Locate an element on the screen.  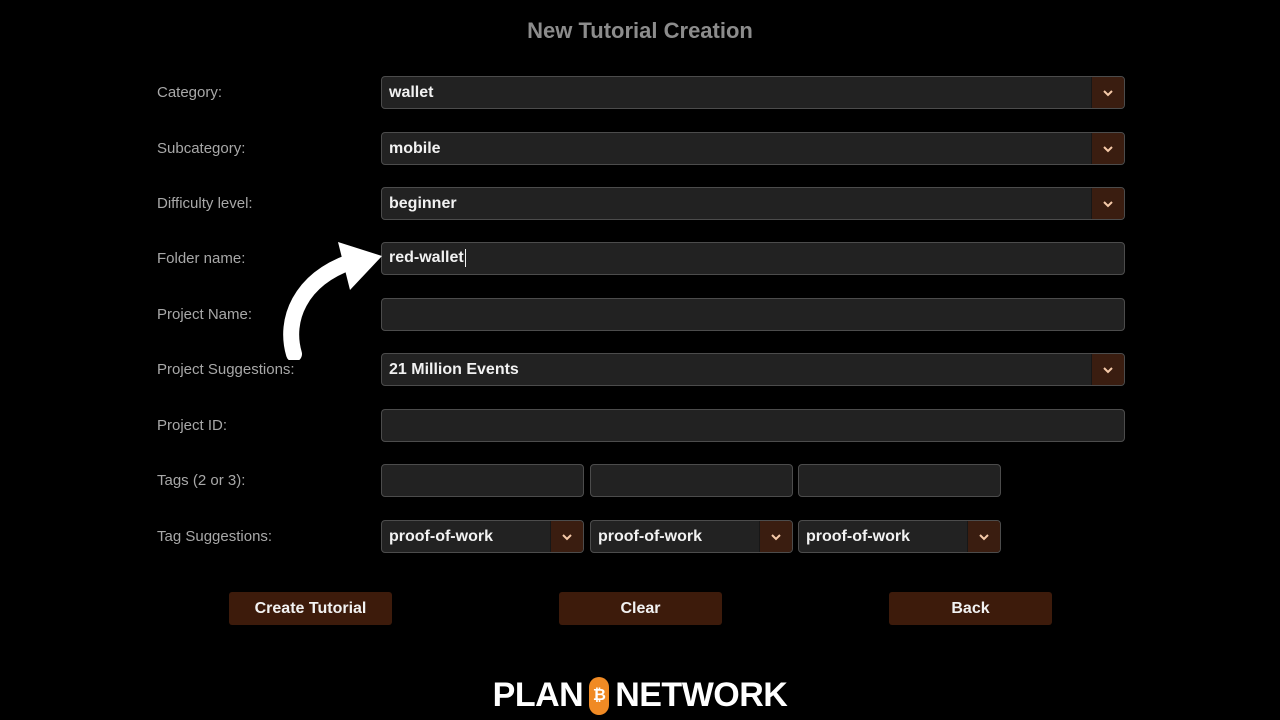
project-id-input is located at coordinates (753, 425).